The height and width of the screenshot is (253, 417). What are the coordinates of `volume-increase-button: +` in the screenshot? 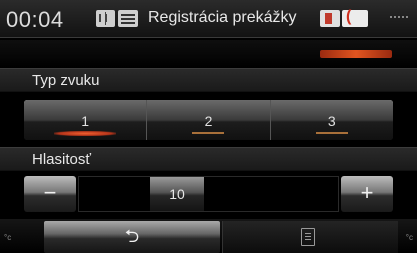 It's located at (367, 194).